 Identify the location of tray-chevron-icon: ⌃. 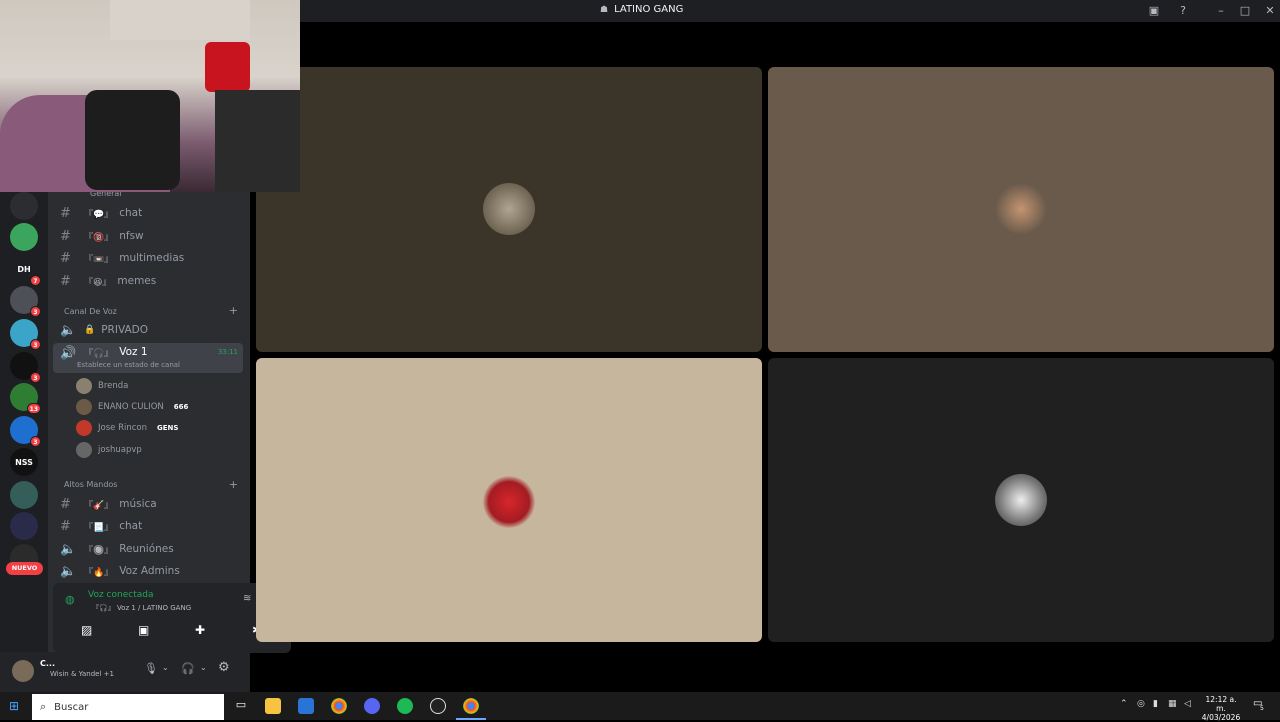
(1124, 704).